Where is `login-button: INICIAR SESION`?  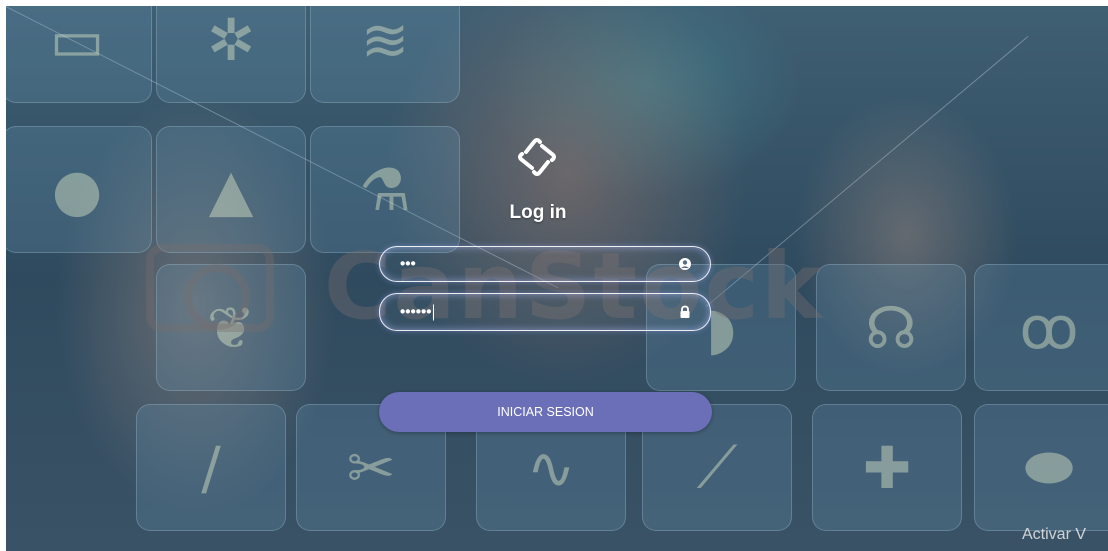 login-button: INICIAR SESION is located at coordinates (545, 412).